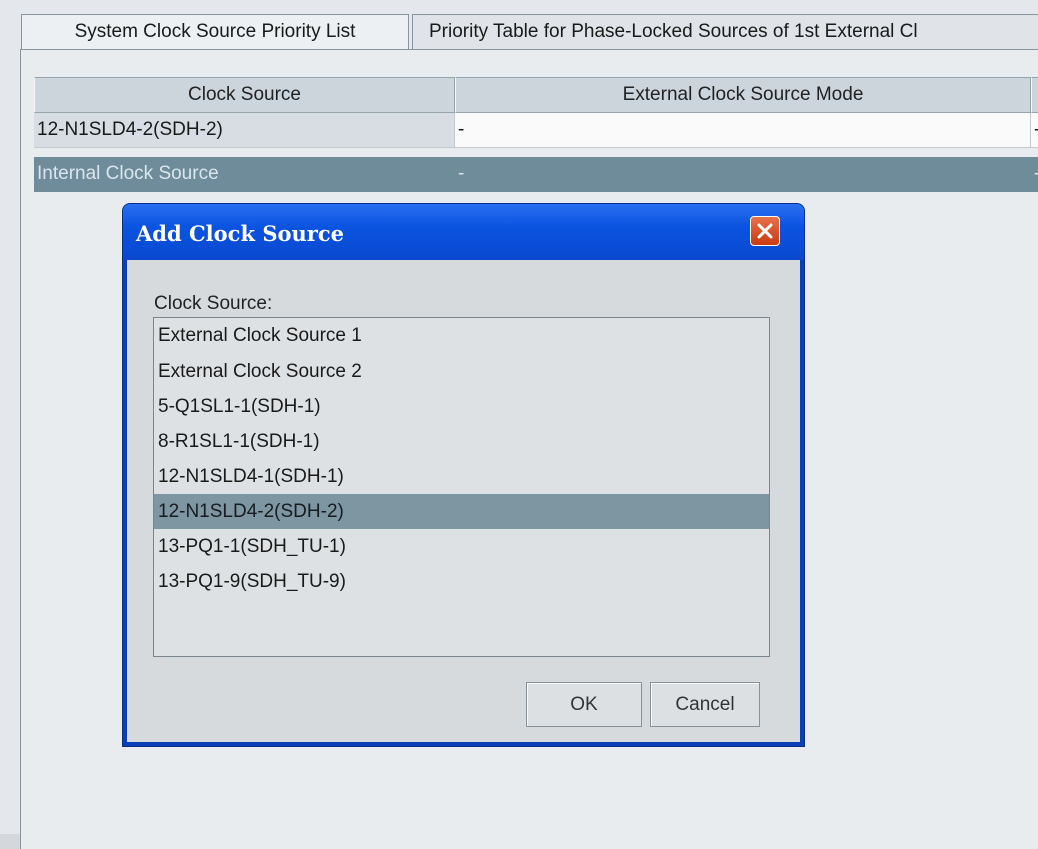 This screenshot has height=849, width=1038. Describe the element at coordinates (213, 303) in the screenshot. I see `clock-source-label: Clock Source:` at that location.